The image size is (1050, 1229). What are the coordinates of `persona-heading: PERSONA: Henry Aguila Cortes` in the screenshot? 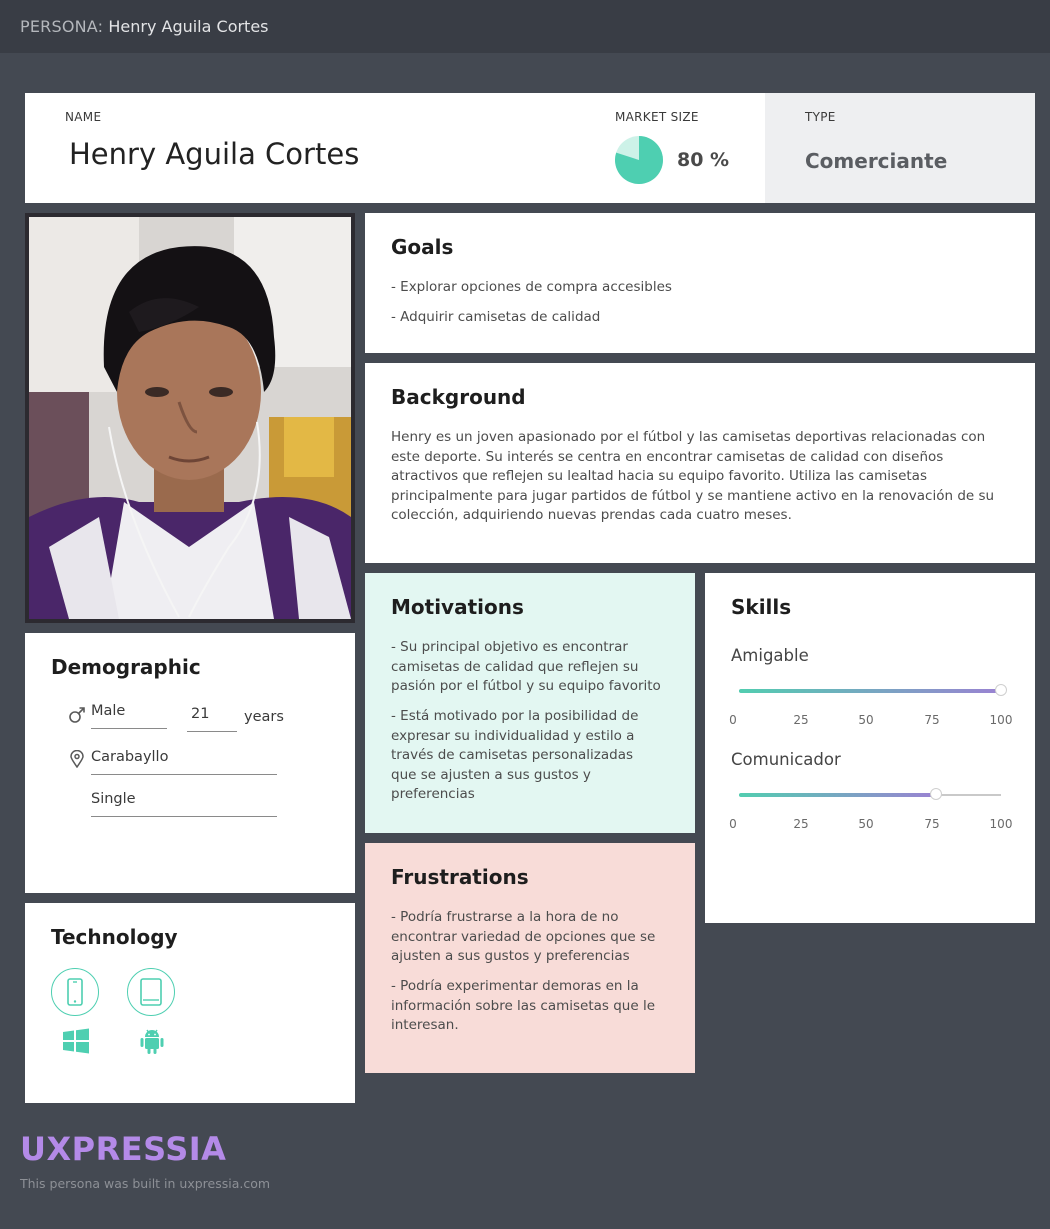 It's located at (144, 26).